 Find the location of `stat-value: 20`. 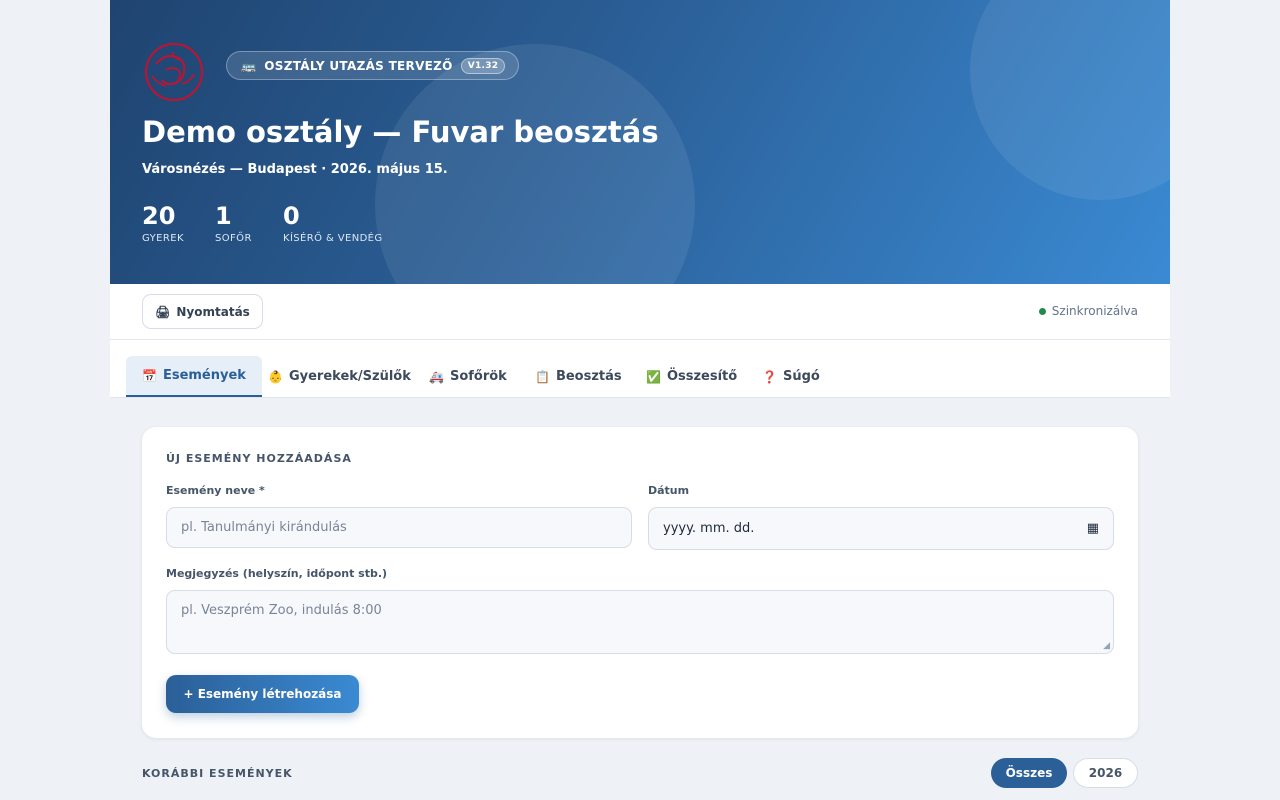

stat-value: 20 is located at coordinates (159, 216).